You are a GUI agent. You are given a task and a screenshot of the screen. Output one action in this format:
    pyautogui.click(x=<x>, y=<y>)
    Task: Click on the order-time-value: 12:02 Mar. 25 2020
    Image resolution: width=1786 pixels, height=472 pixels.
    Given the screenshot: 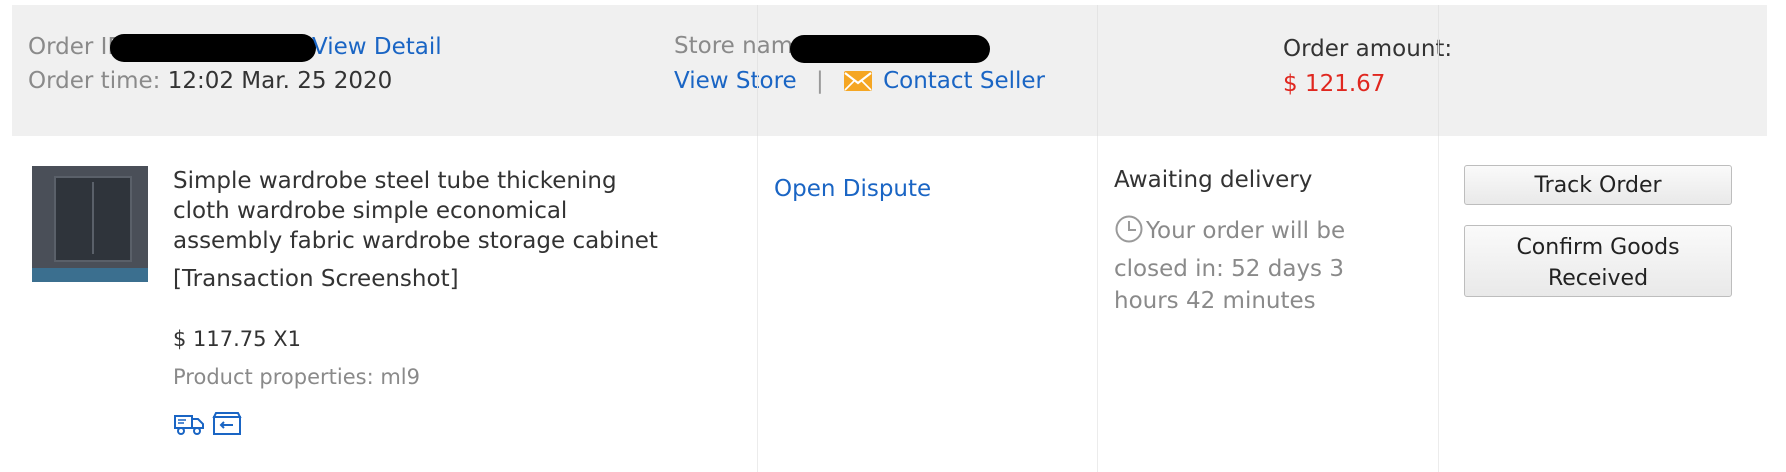 What is the action you would take?
    pyautogui.click(x=280, y=81)
    